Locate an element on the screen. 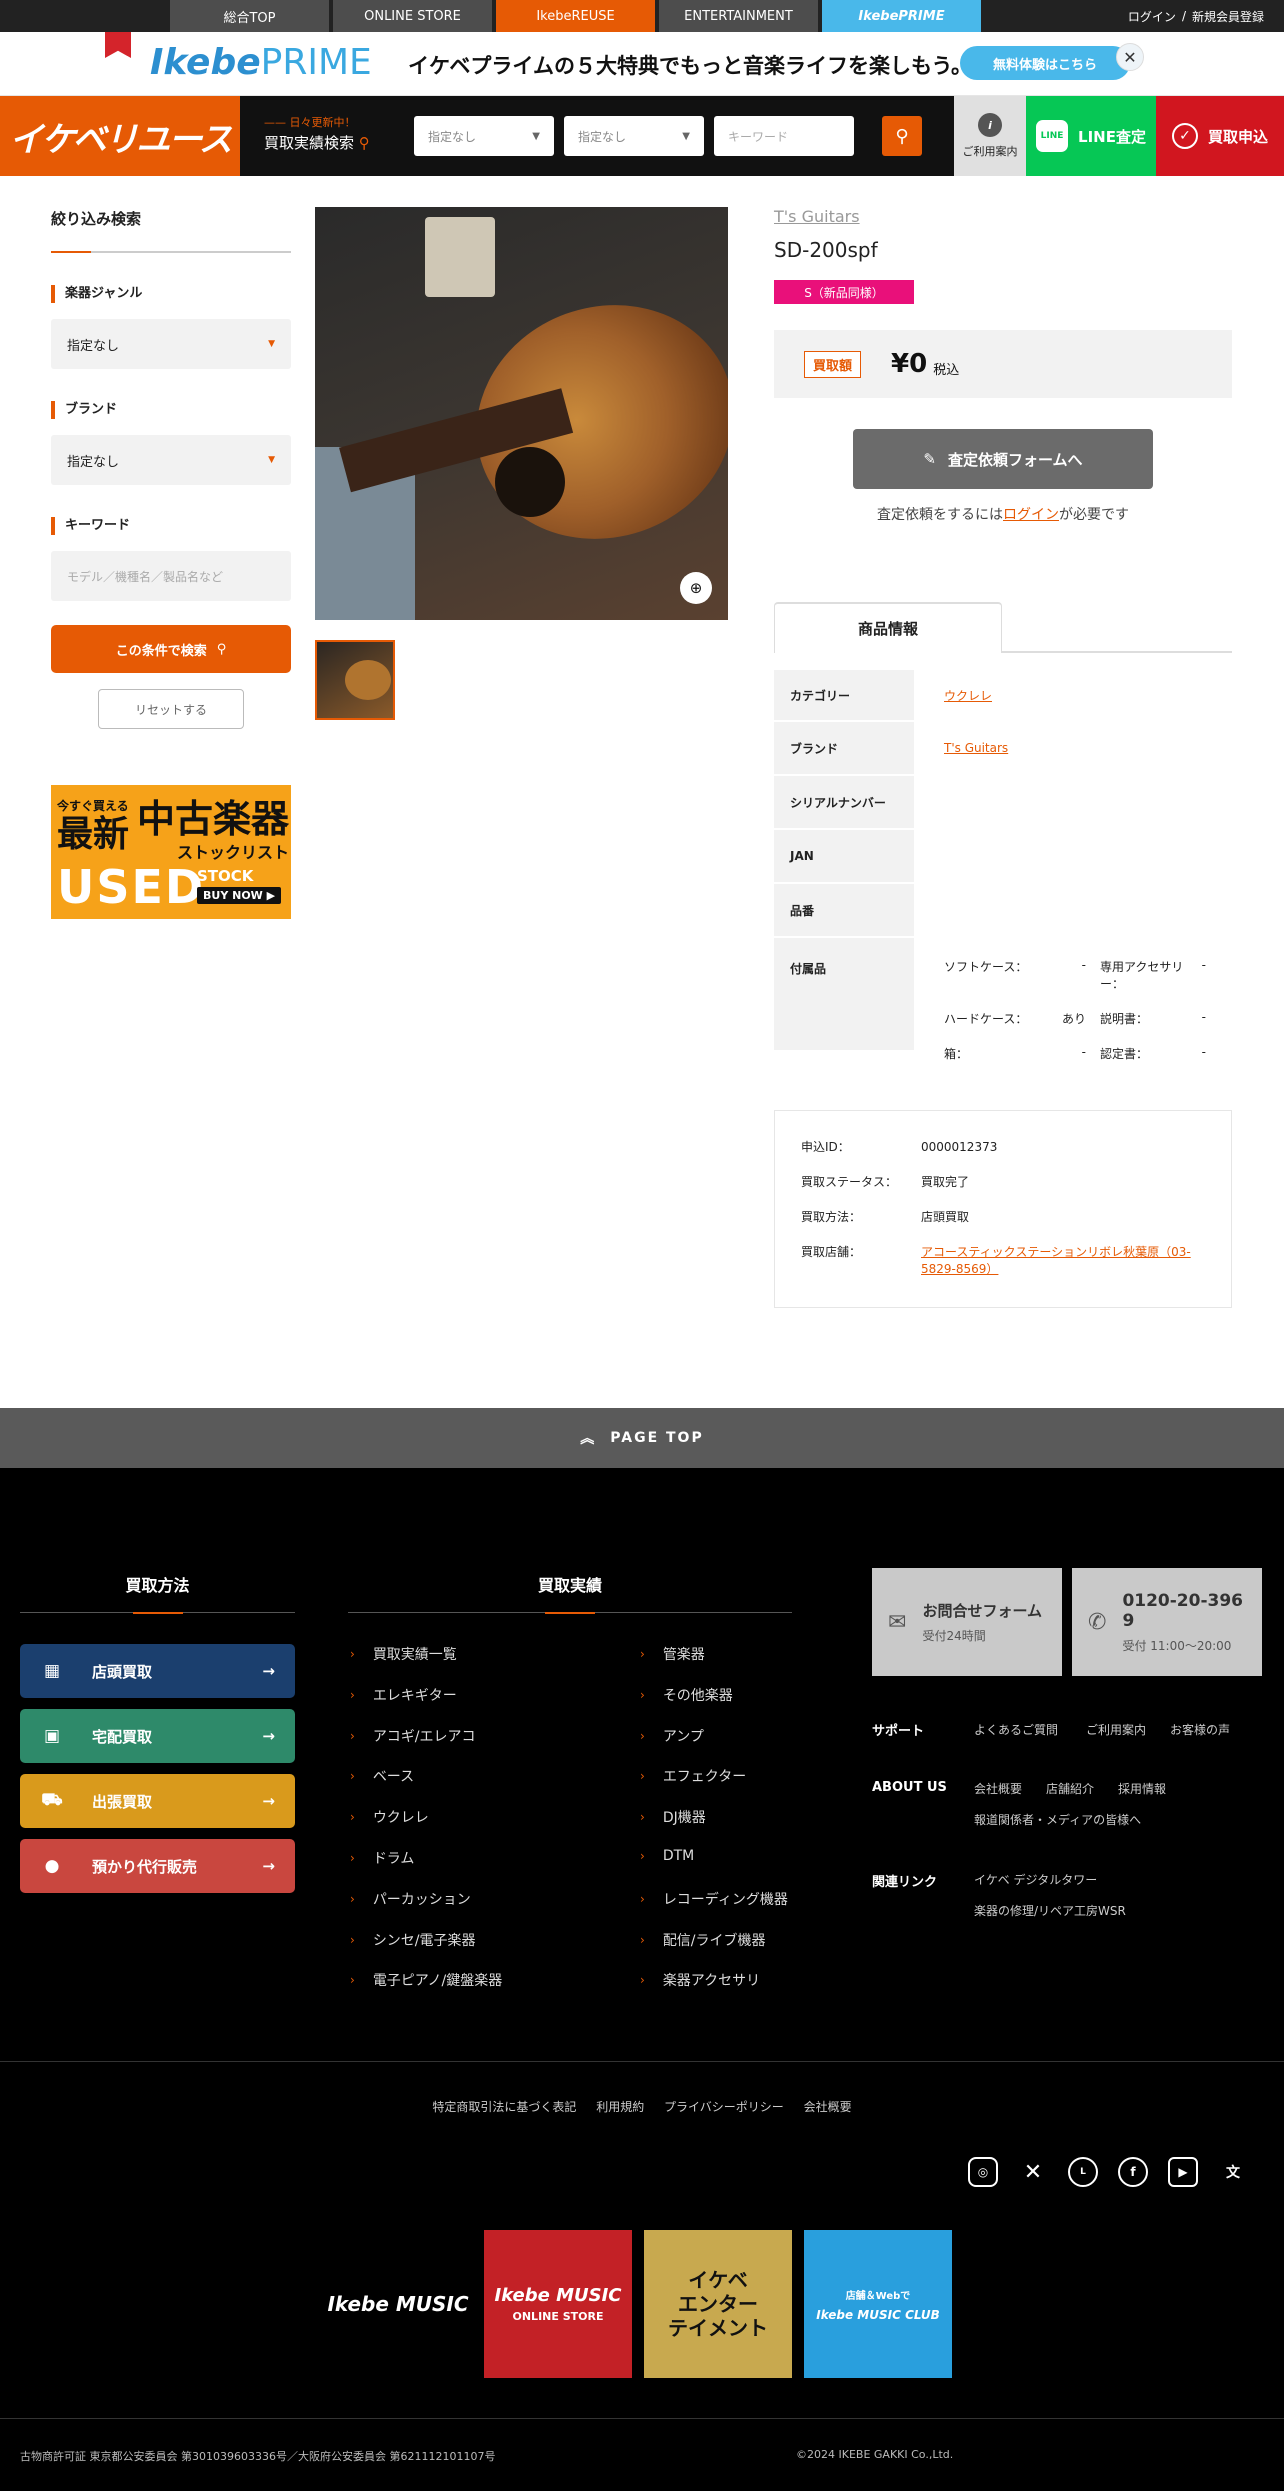  social-links: ◎ ✕ L f ▶ 文 is located at coordinates (1108, 2172).